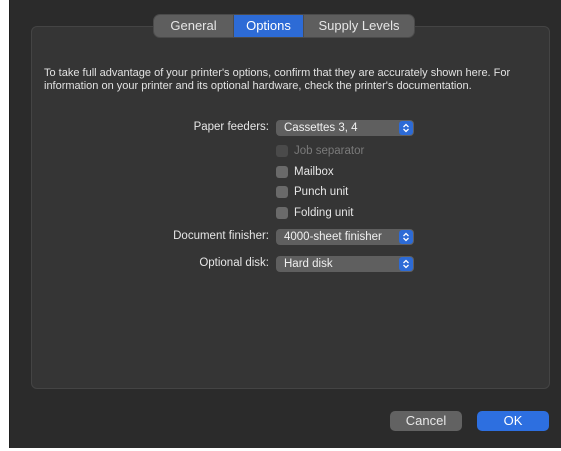 This screenshot has height=451, width=561. What do you see at coordinates (321, 192) in the screenshot?
I see `punch-unit-label: Punch unit` at bounding box center [321, 192].